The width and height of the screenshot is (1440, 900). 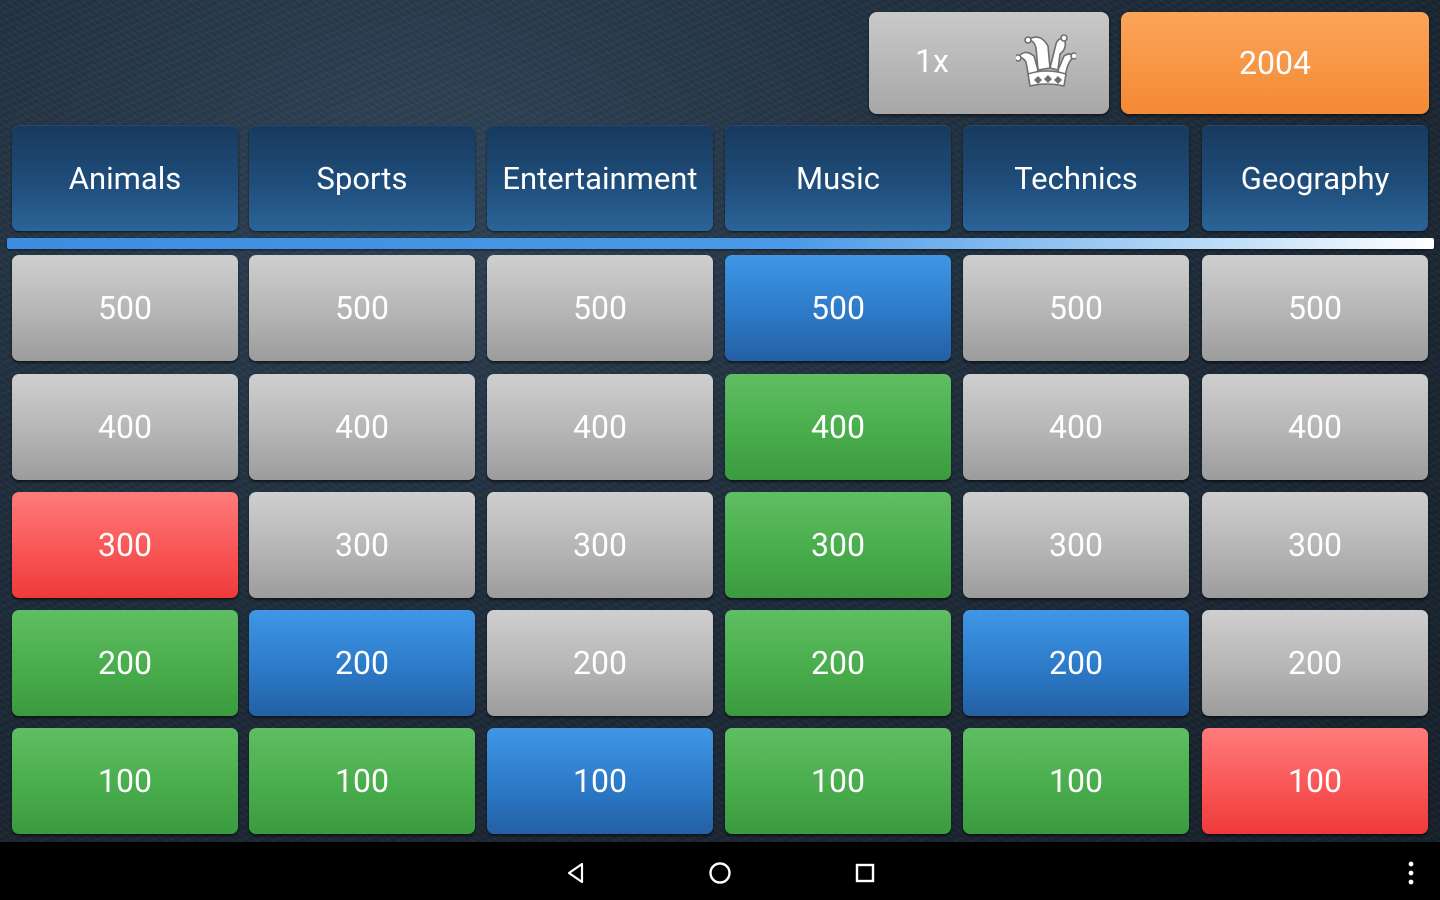 What do you see at coordinates (362, 178) in the screenshot?
I see `category-sports: Sports` at bounding box center [362, 178].